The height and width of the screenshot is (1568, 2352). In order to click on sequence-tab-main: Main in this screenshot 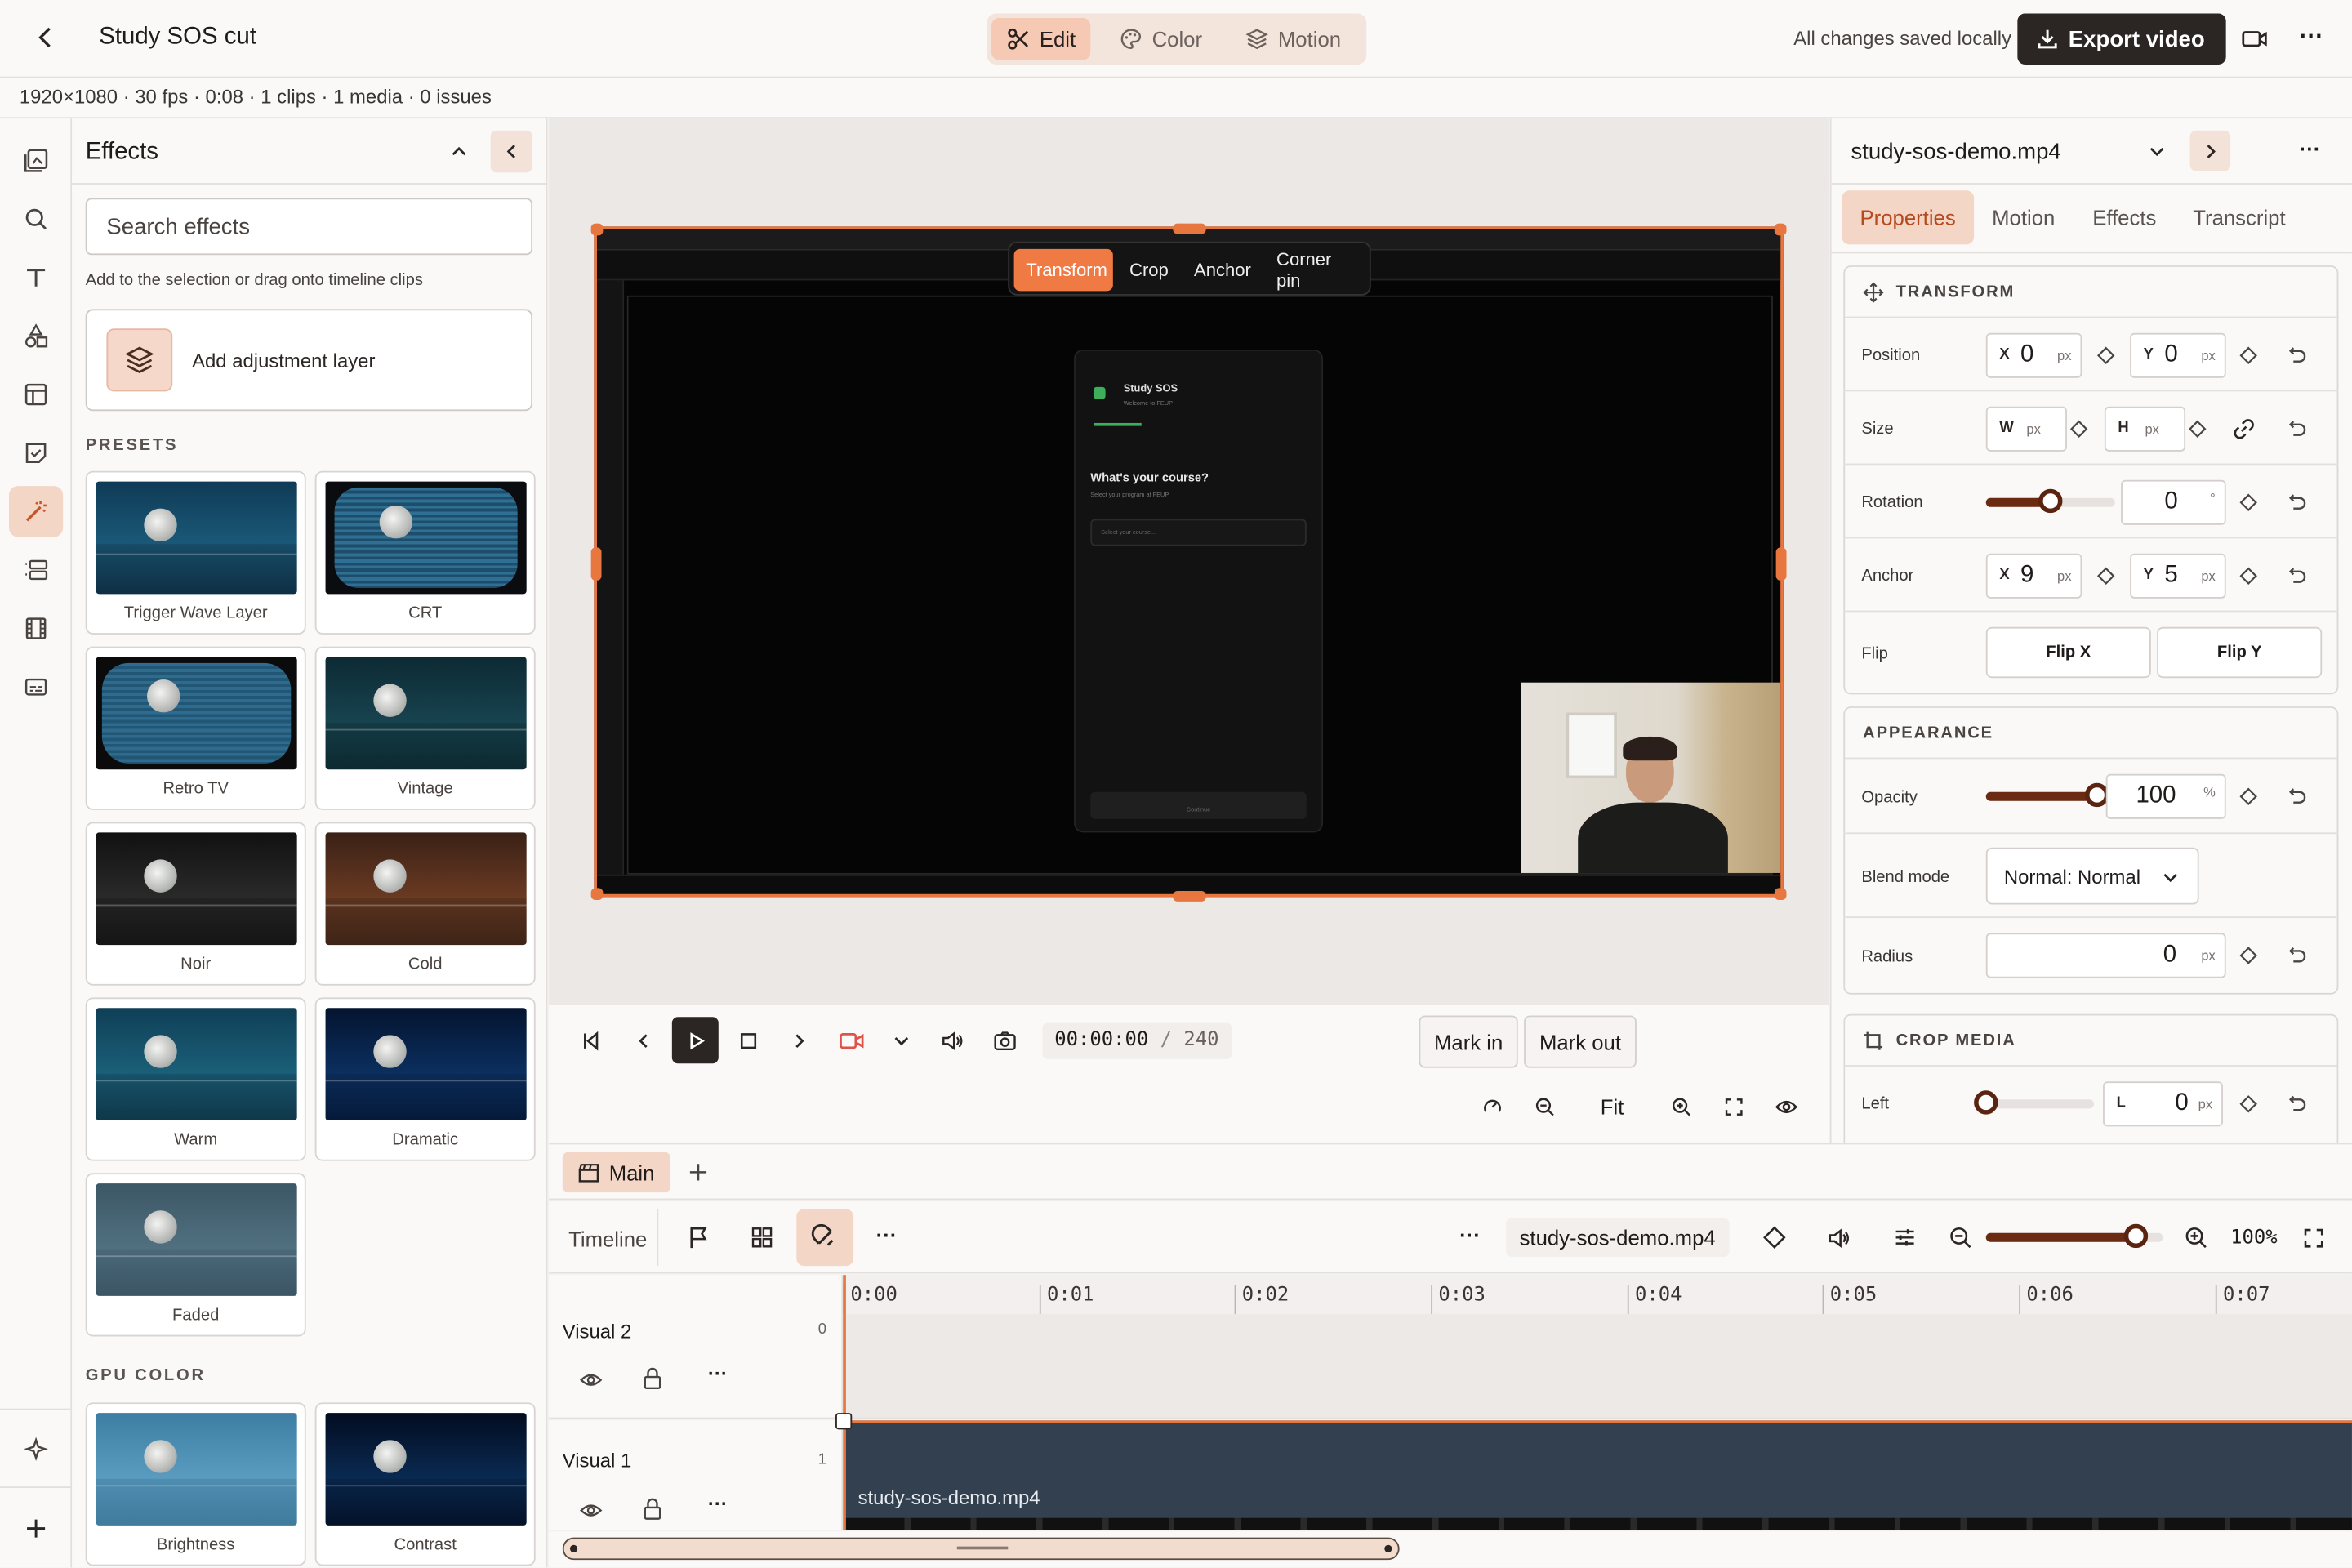, I will do `click(616, 1172)`.